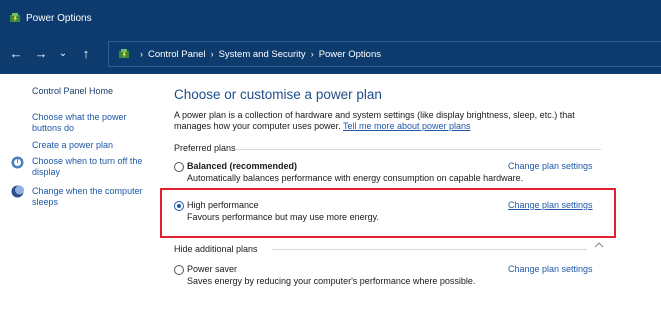 The image size is (661, 335). I want to click on additional-plans-divider, so click(429, 249).